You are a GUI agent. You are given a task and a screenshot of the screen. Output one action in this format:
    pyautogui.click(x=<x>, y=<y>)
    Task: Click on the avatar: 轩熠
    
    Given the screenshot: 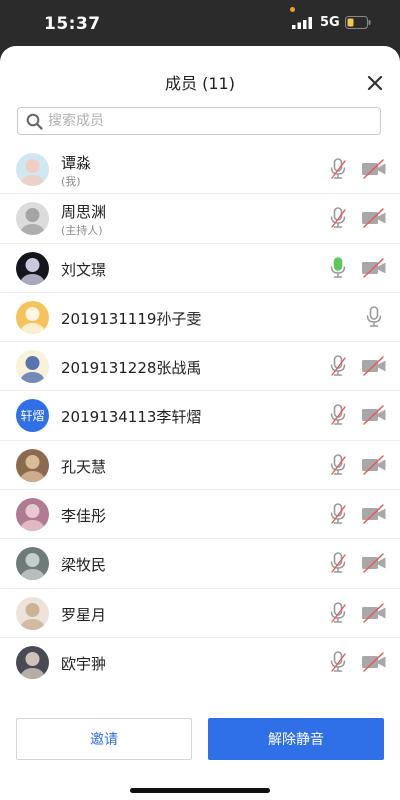 What is the action you would take?
    pyautogui.click(x=32, y=416)
    